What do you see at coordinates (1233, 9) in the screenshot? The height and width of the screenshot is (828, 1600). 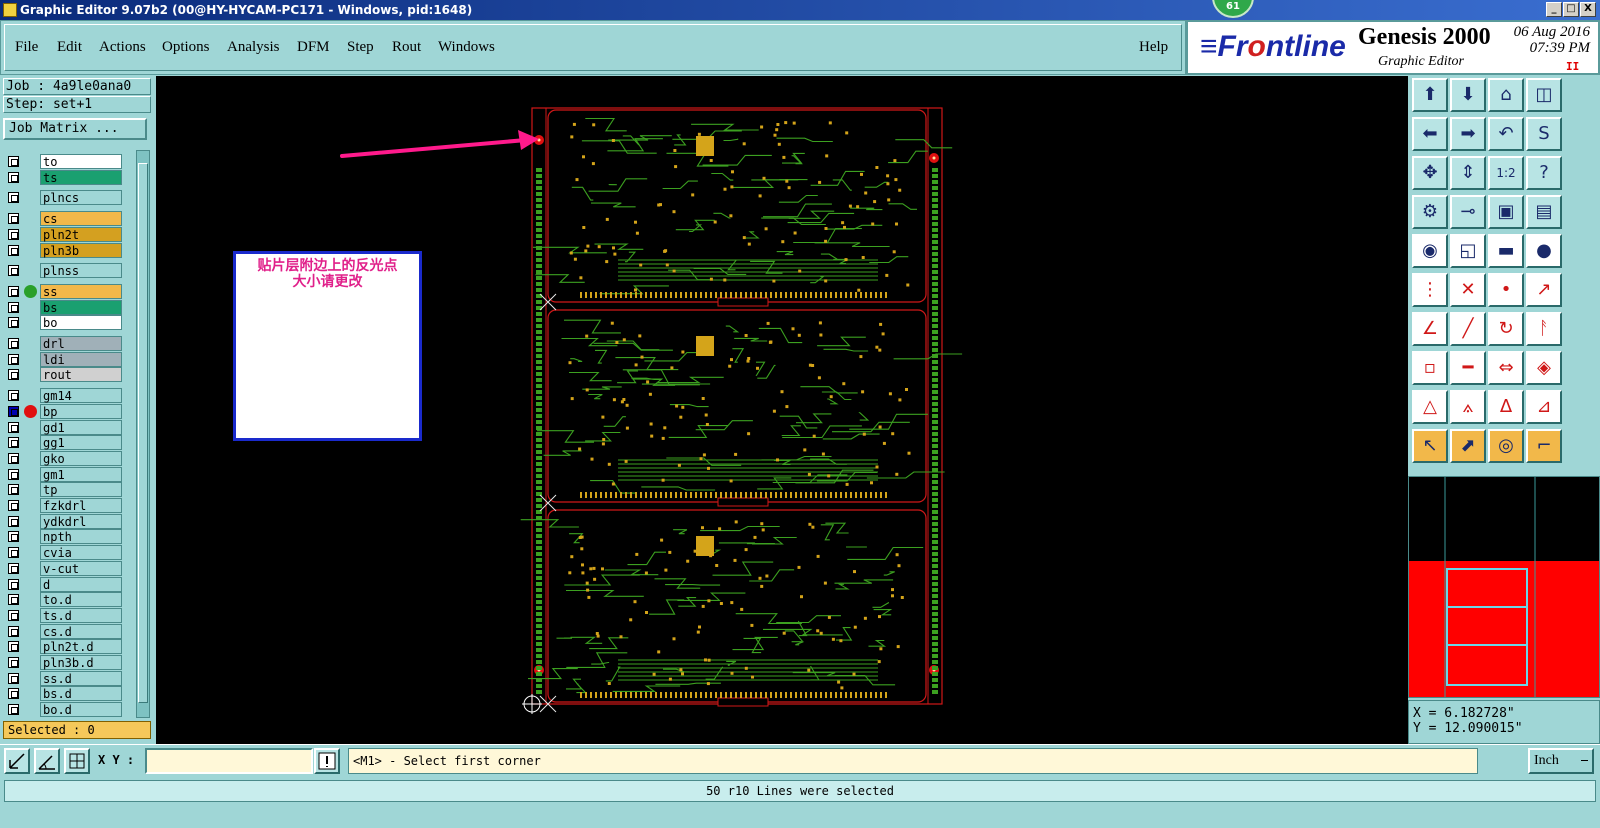 I see `notification-badge: 61` at bounding box center [1233, 9].